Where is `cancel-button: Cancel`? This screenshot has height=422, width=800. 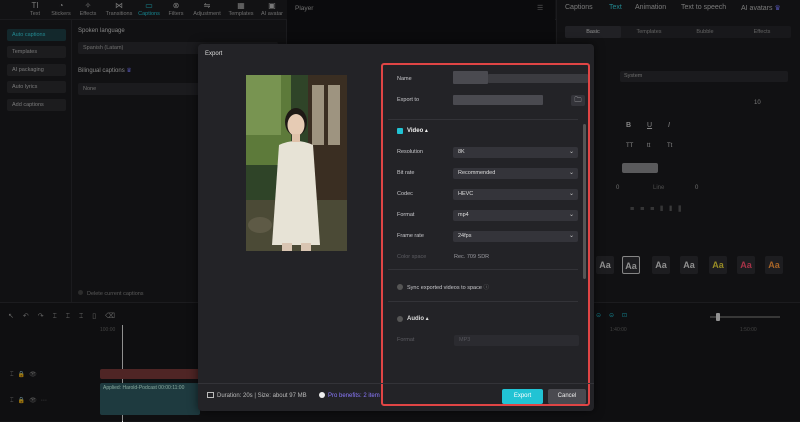 cancel-button: Cancel is located at coordinates (567, 396).